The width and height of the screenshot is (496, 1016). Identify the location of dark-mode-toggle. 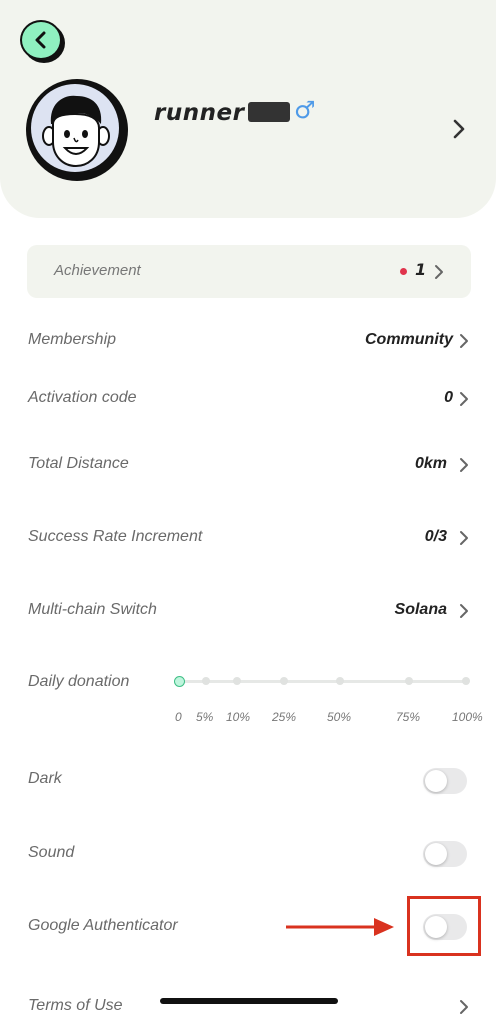
(445, 781).